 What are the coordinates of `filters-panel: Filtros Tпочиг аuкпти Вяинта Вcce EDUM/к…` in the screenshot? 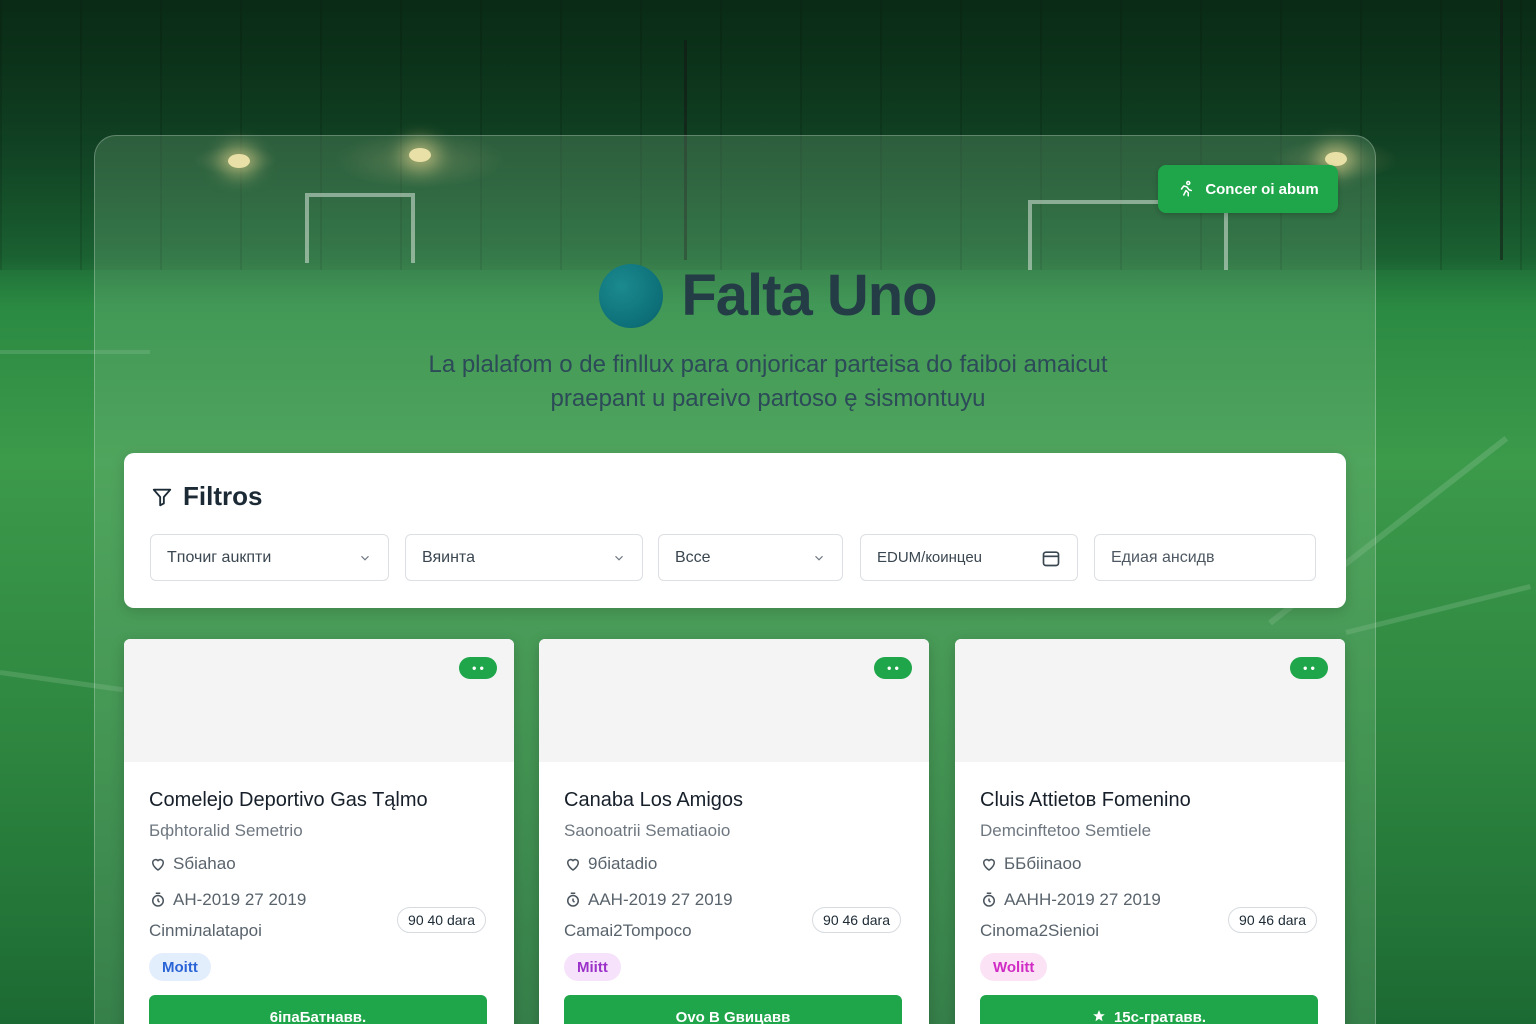 It's located at (735, 530).